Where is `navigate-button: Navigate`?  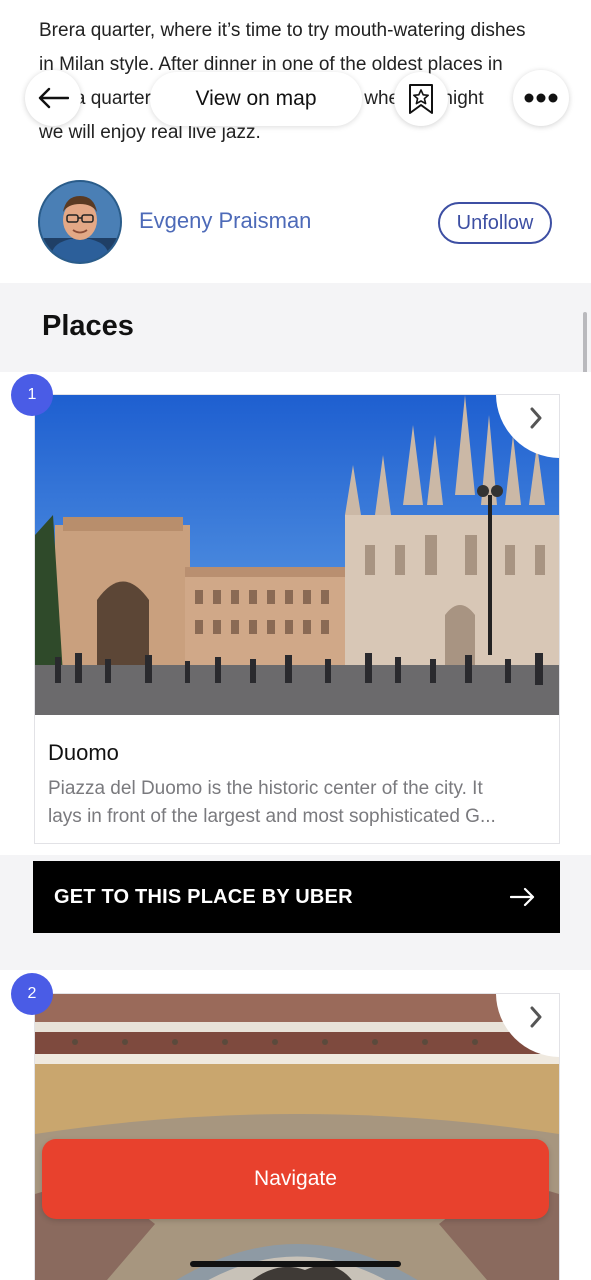
navigate-button: Navigate is located at coordinates (295, 1179).